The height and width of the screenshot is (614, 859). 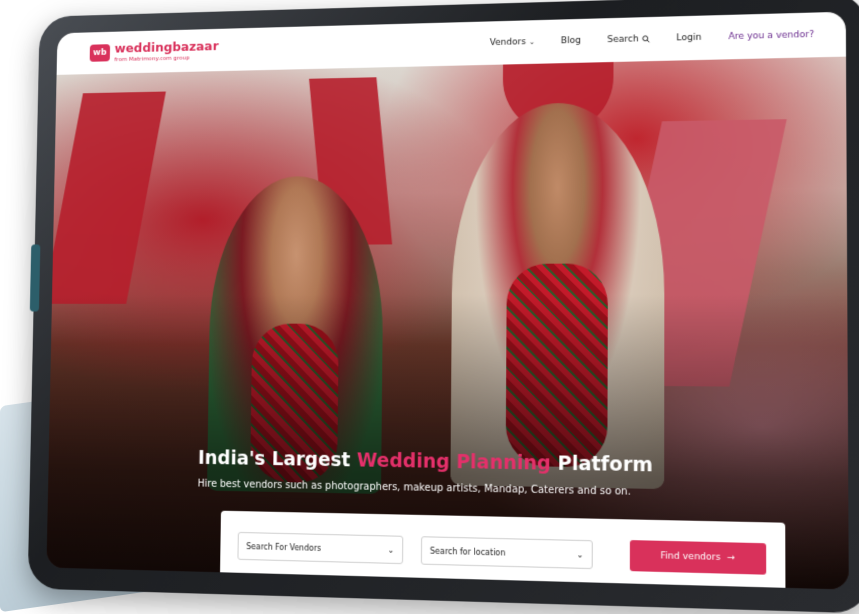 I want to click on vendor-type-select: Search For Vendors ⌄, so click(x=320, y=548).